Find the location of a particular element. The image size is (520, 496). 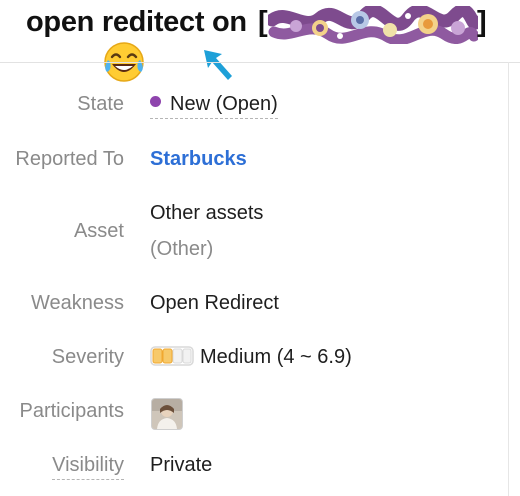

report-title: open reditect on is located at coordinates (136, 22).